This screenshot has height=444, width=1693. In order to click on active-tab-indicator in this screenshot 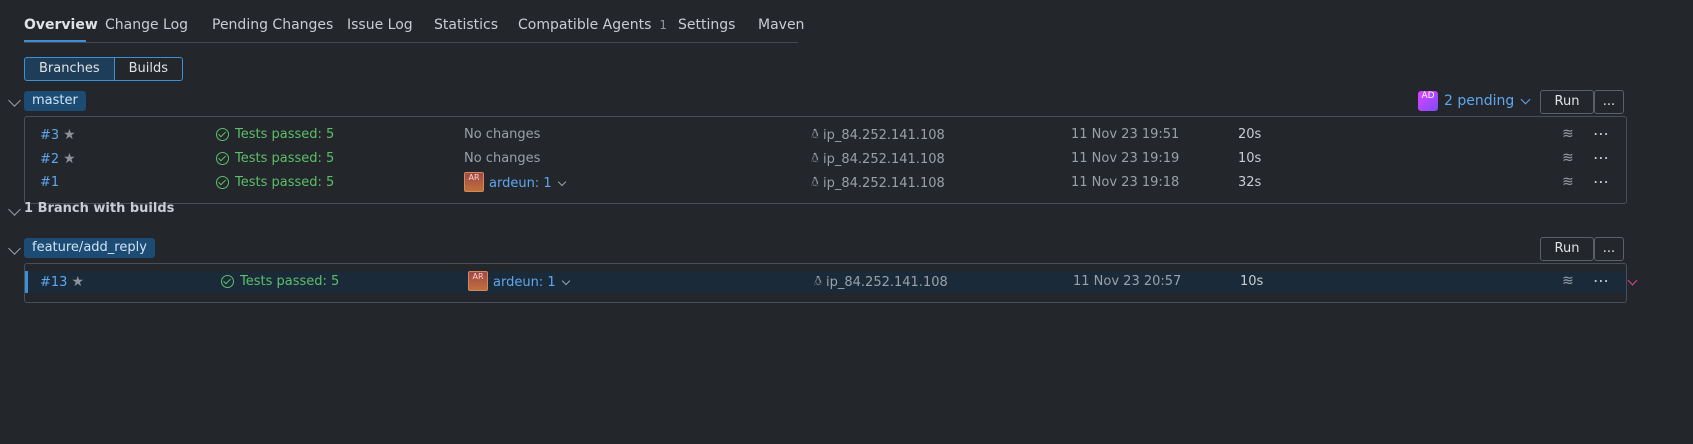, I will do `click(55, 41)`.